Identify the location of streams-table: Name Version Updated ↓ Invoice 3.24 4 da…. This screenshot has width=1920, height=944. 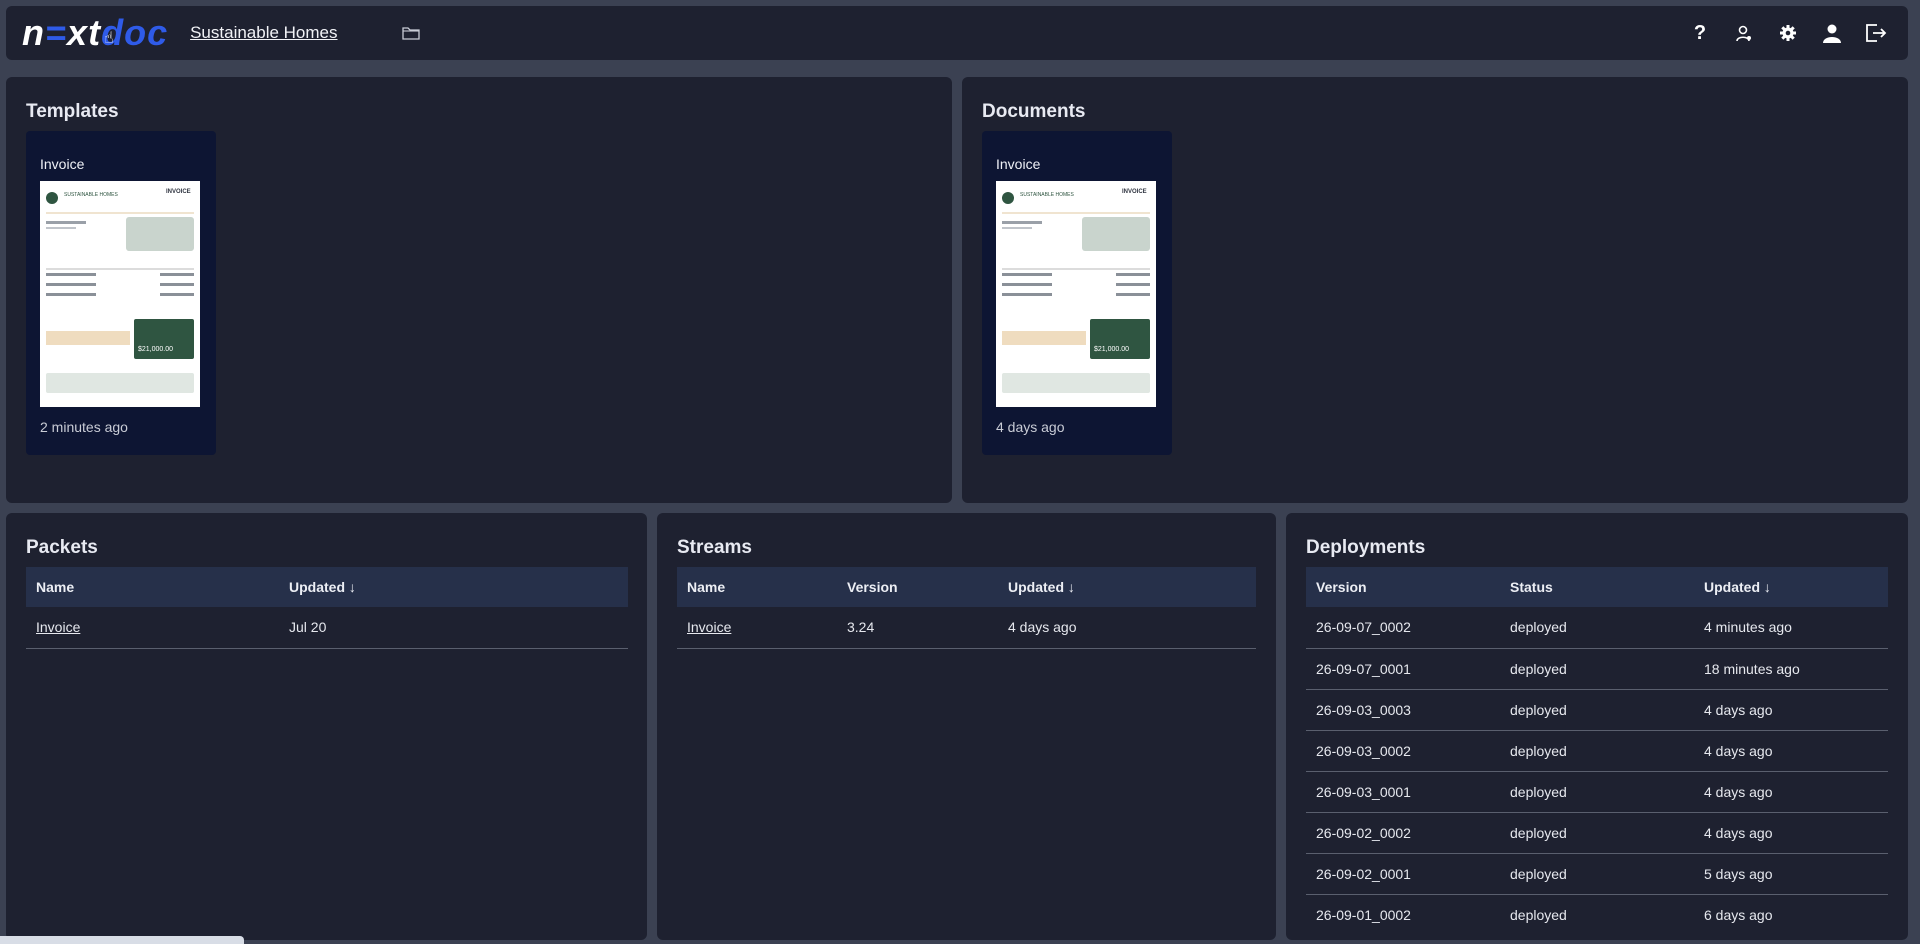
(966, 608).